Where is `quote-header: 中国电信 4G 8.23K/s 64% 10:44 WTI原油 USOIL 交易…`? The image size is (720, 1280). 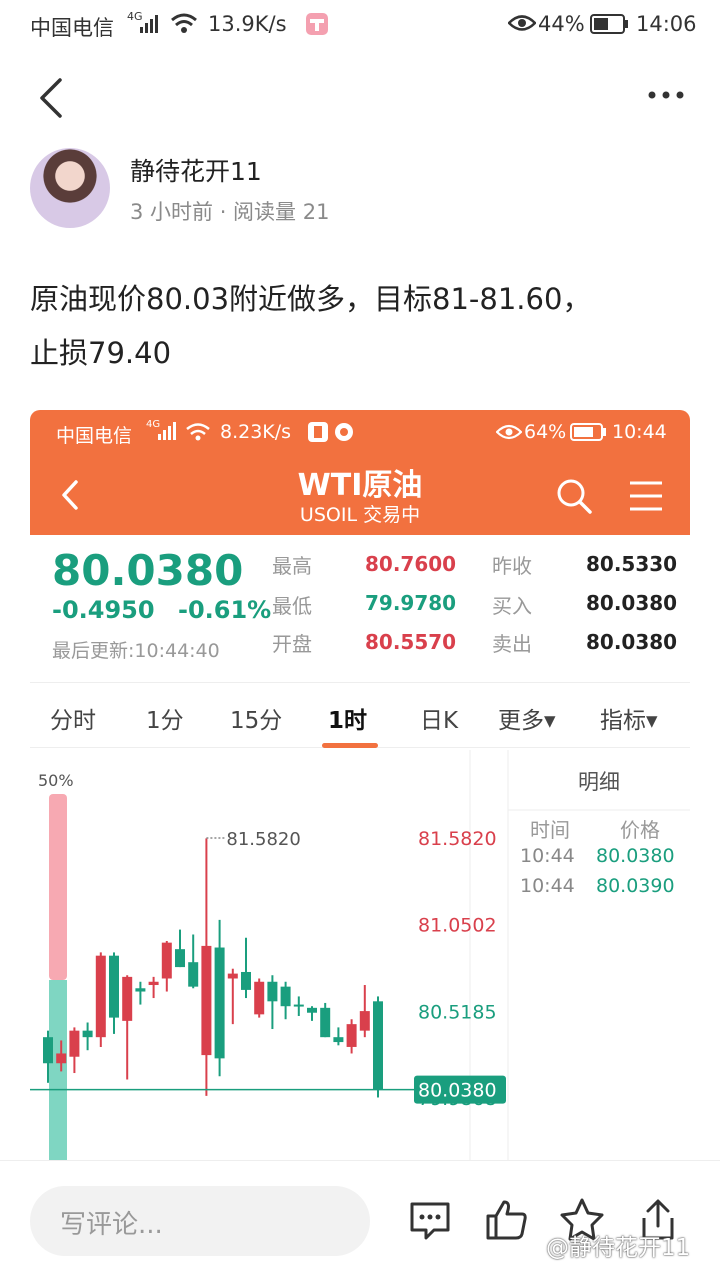 quote-header: 中国电信 4G 8.23K/s 64% 10:44 WTI原油 USOIL 交易… is located at coordinates (360, 472).